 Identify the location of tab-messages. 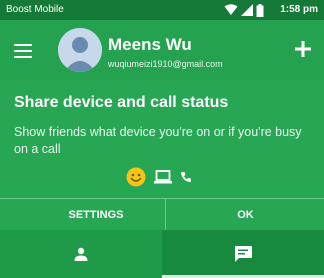
(243, 254).